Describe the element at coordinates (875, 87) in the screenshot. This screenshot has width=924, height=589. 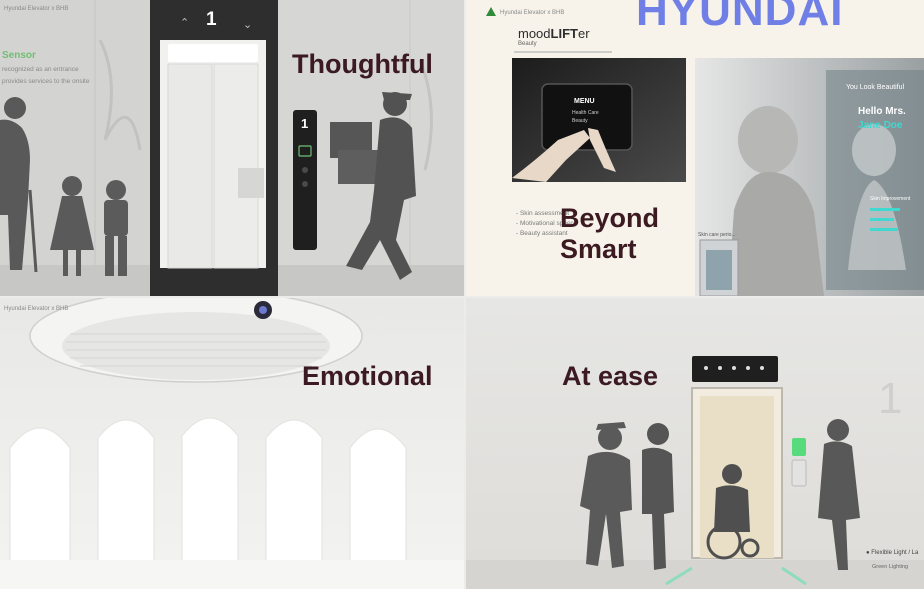
I see `mirror-line-1: You Look Beautiful` at that location.